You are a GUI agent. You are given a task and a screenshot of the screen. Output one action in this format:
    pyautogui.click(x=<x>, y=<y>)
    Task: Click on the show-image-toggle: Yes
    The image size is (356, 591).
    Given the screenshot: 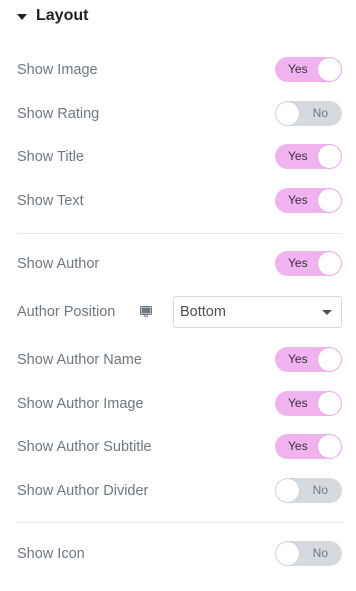 What is the action you would take?
    pyautogui.click(x=308, y=69)
    